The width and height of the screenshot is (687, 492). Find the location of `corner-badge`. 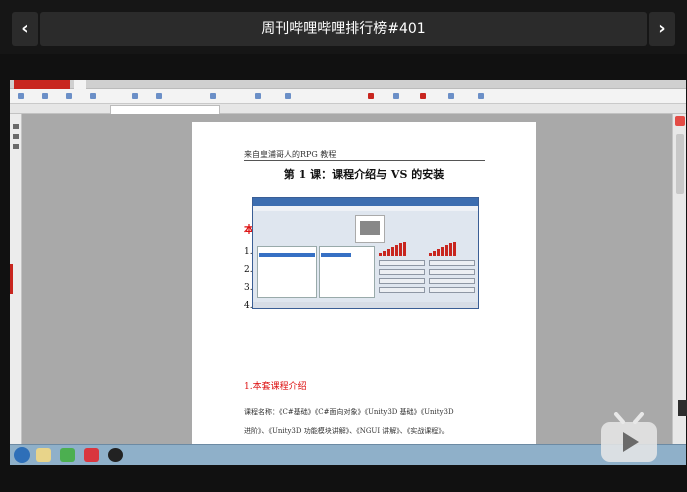

corner-badge is located at coordinates (682, 408).